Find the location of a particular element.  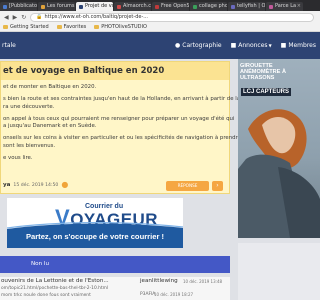

ad-headline: GIROUETTE ANÉMOMÈTRE À ULTRASONS is located at coordinates (263, 72).